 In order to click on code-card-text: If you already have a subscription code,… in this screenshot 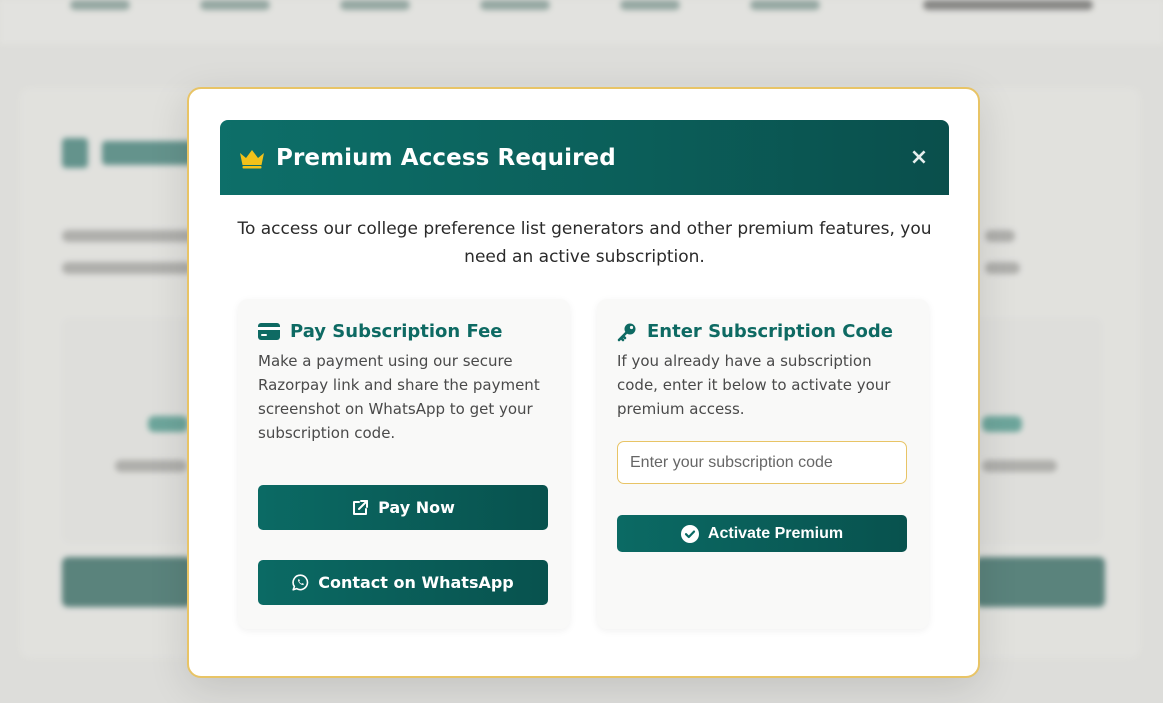, I will do `click(754, 385)`.